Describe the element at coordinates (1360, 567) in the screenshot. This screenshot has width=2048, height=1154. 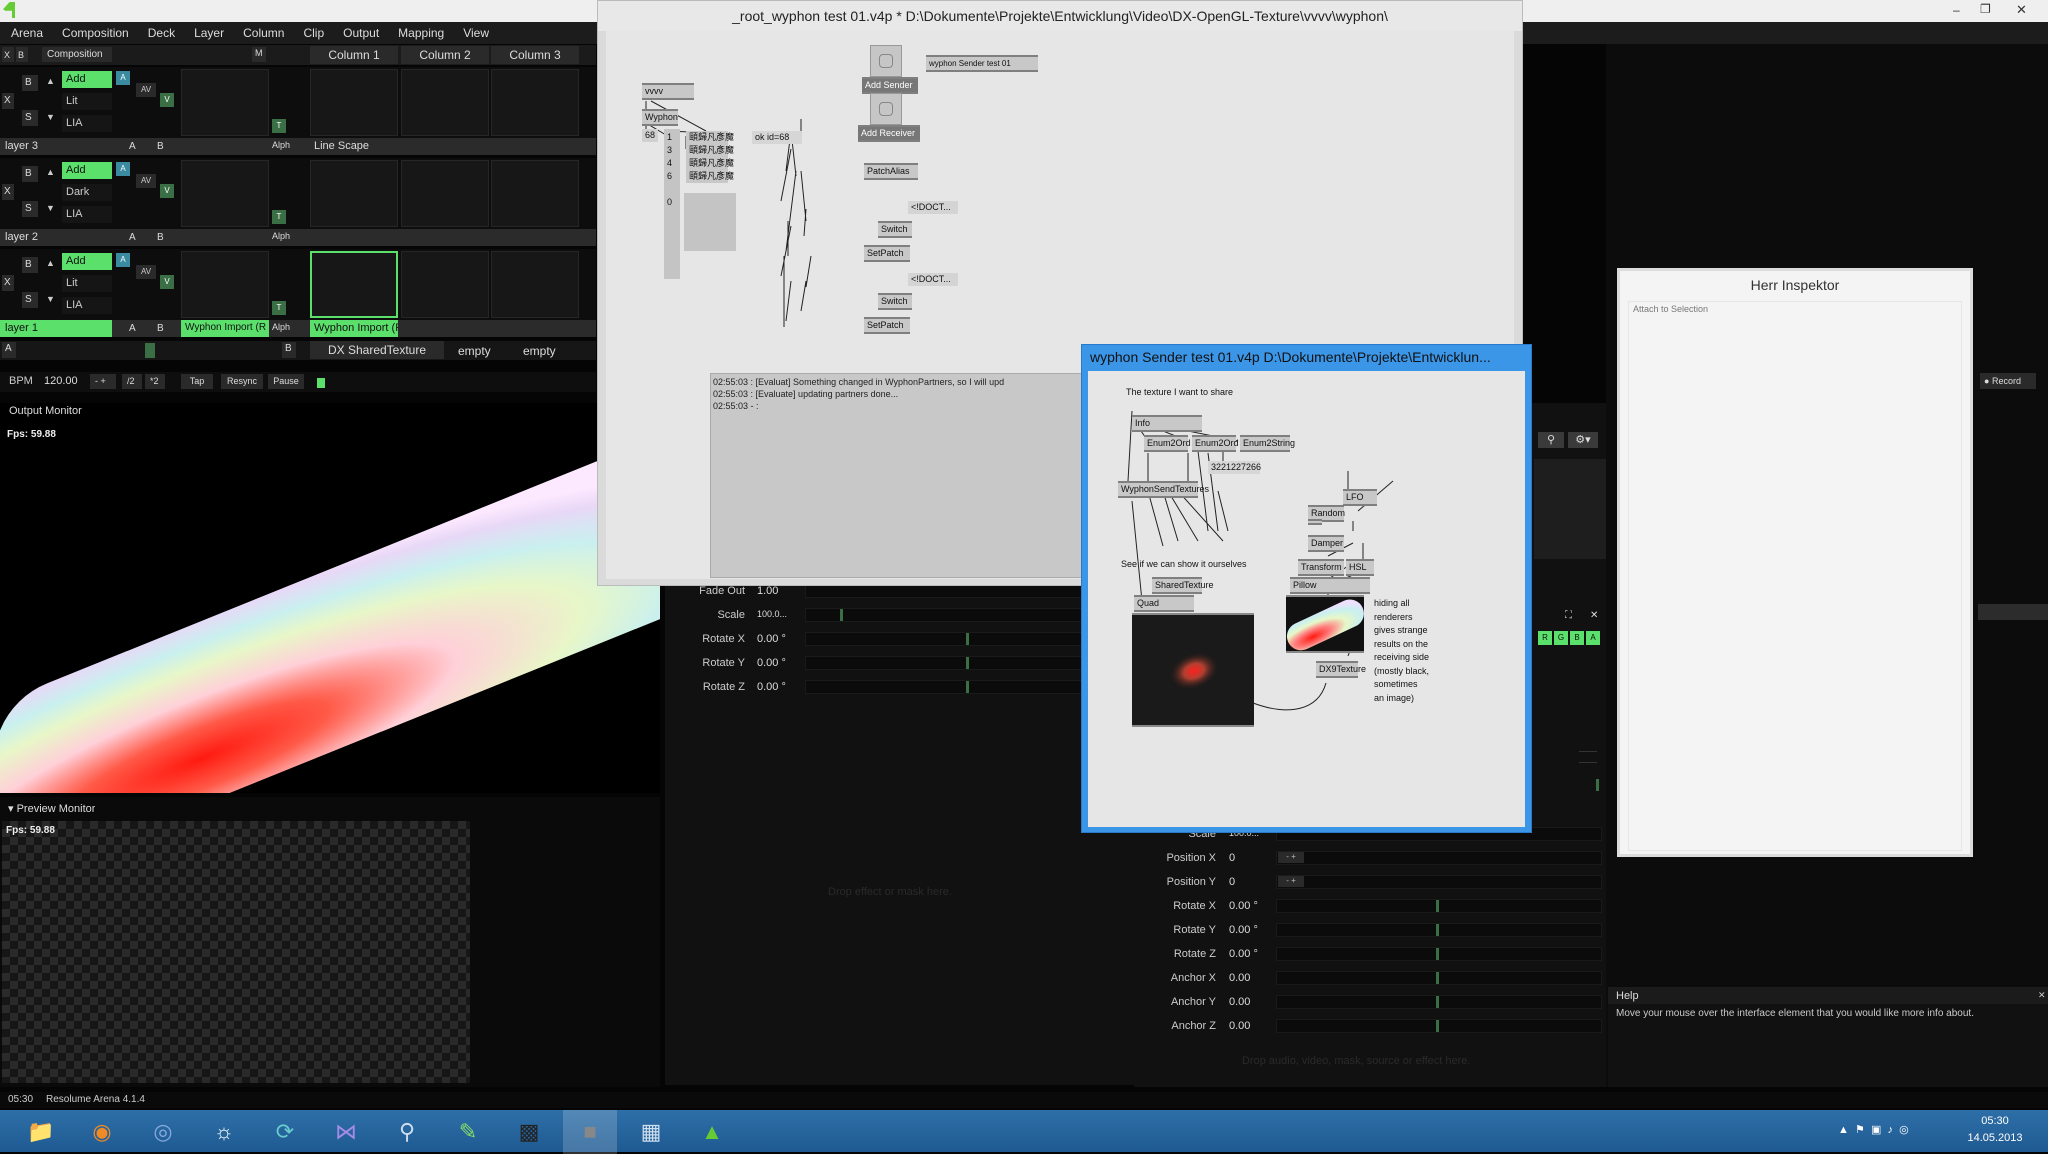
I see `hsl-node: HSL` at that location.